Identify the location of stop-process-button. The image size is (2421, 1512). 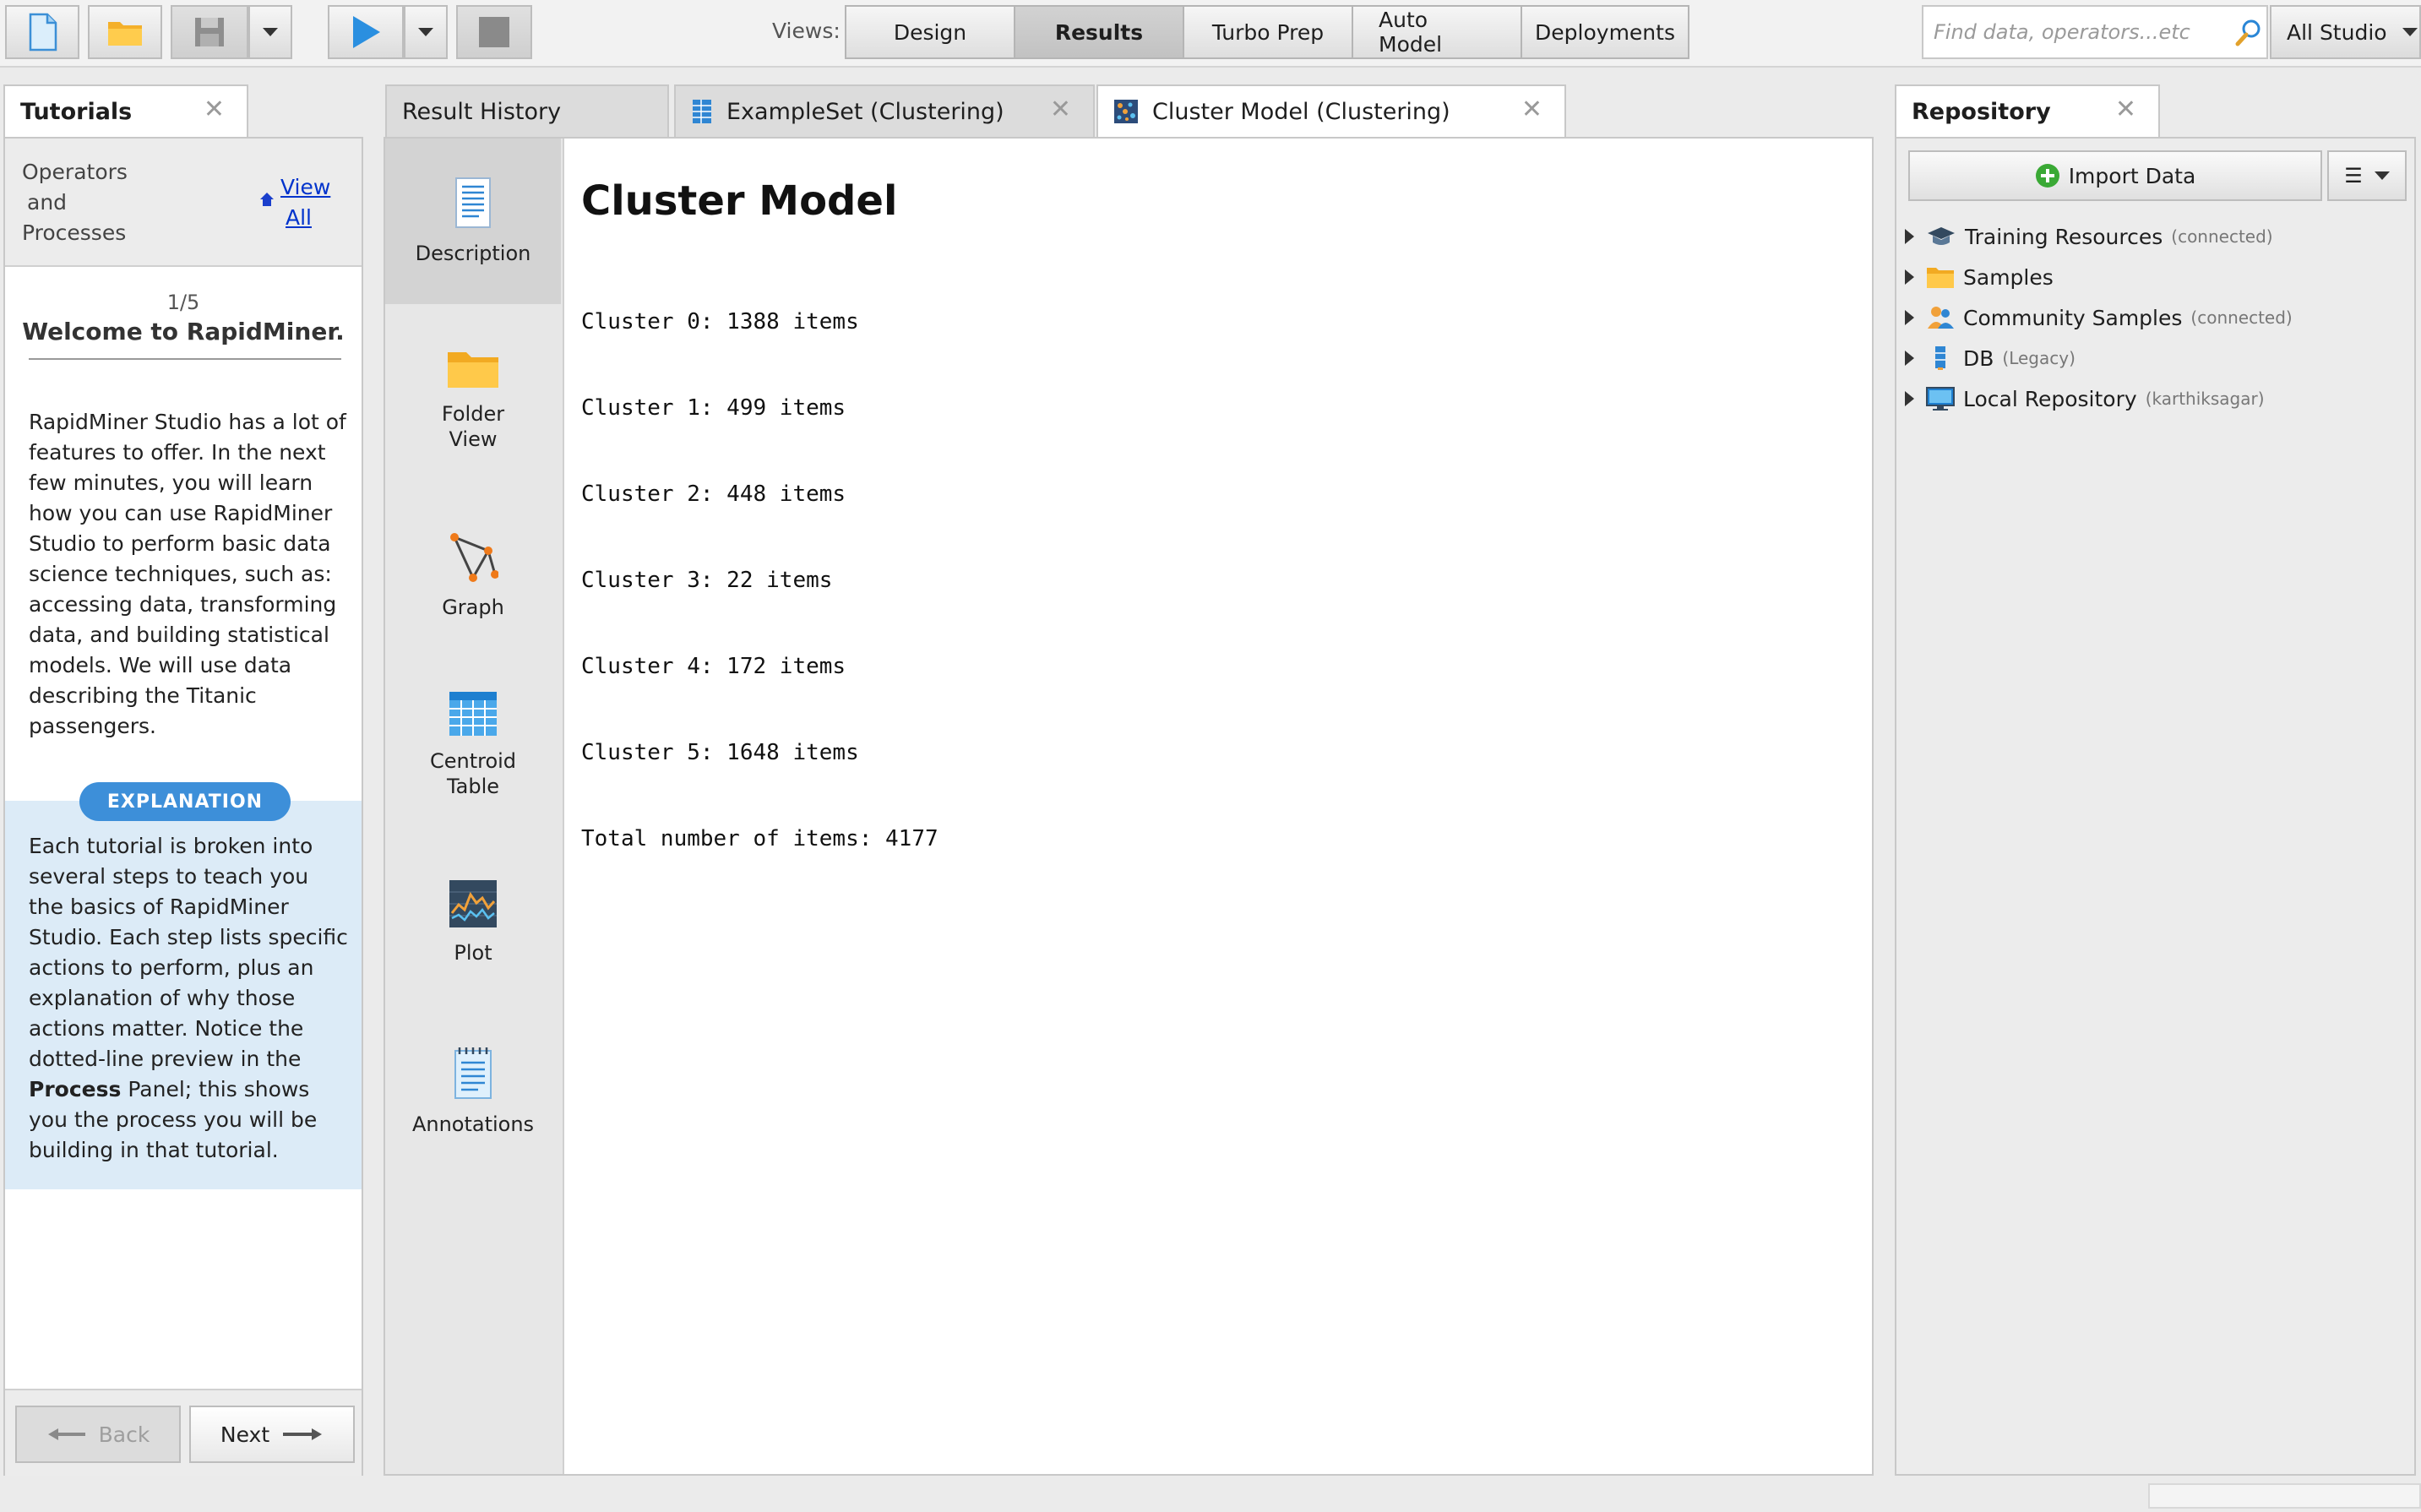
(494, 32).